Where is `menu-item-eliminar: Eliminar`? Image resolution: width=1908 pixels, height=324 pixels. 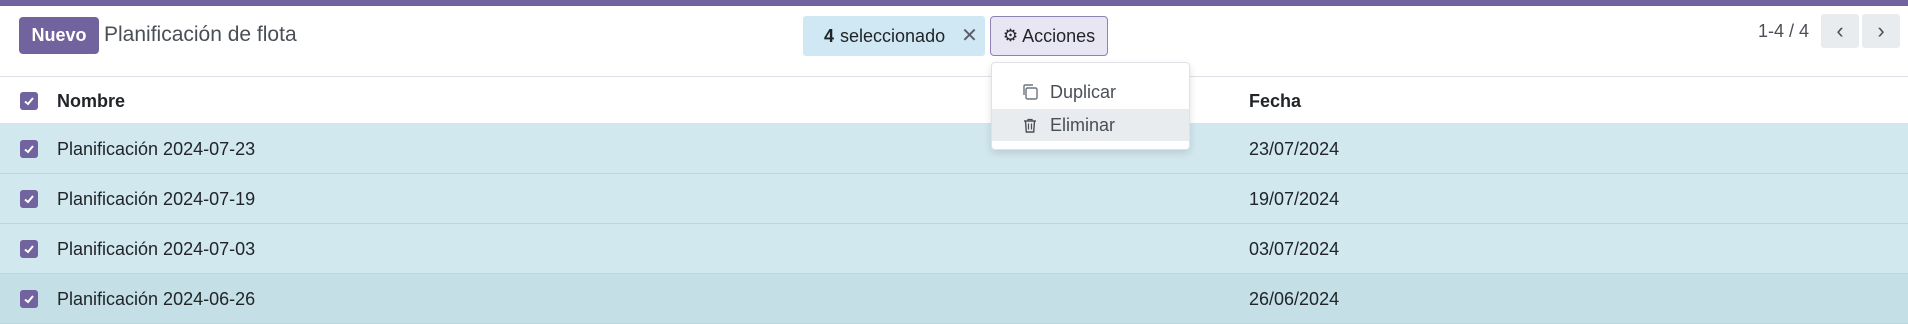
menu-item-eliminar: Eliminar is located at coordinates (1090, 125).